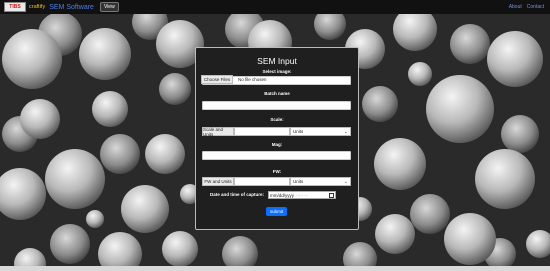  I want to click on time-placeholder: --:-- --, so click(302, 195).